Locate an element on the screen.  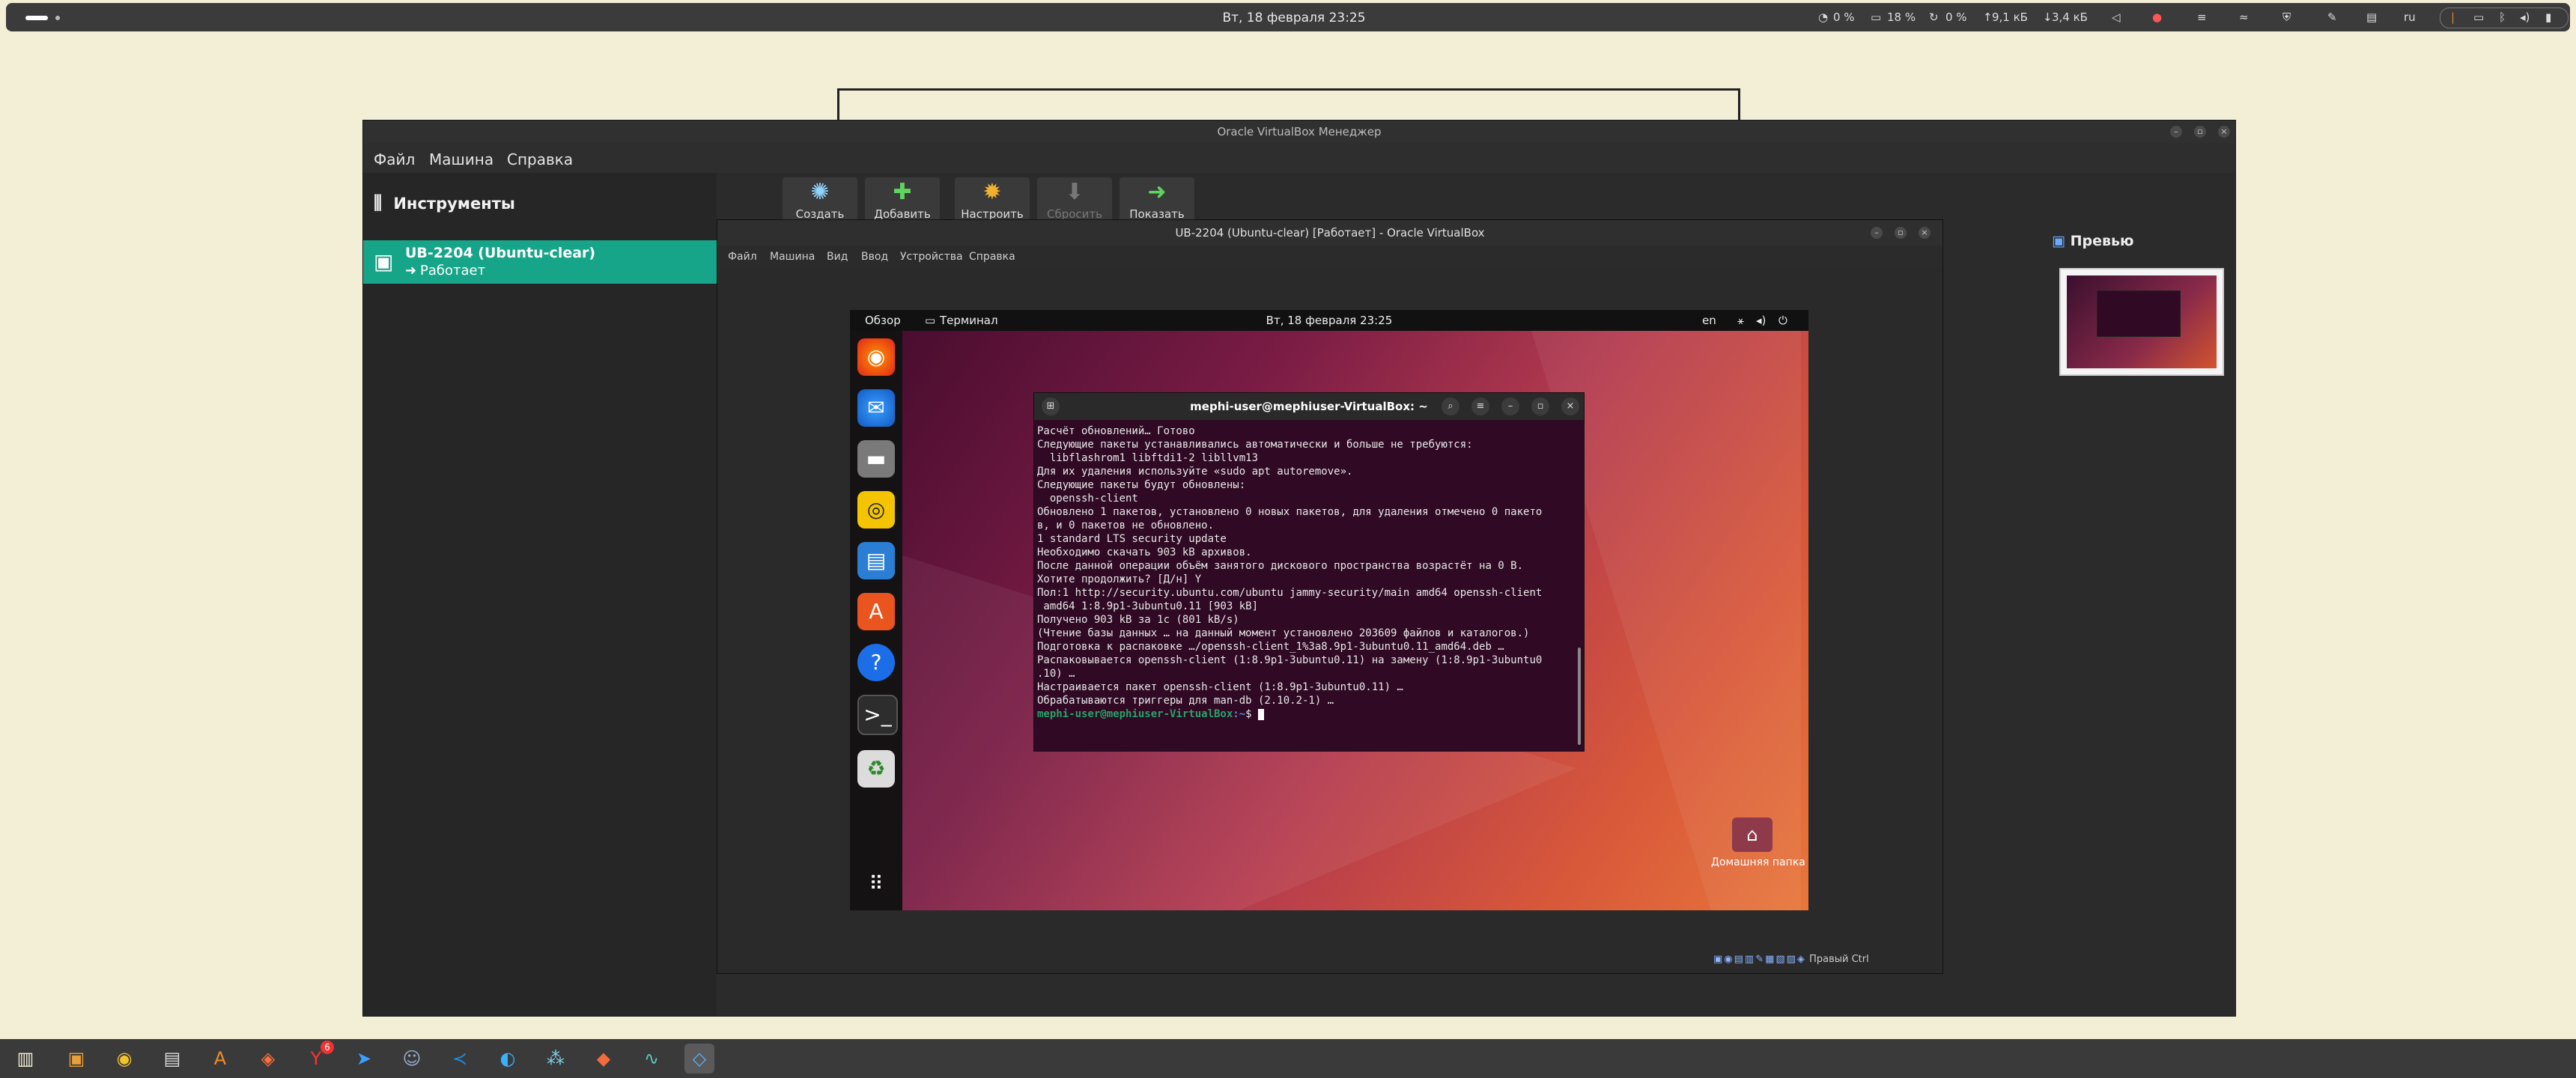
vm-menu-machine: Машина is located at coordinates (792, 257).